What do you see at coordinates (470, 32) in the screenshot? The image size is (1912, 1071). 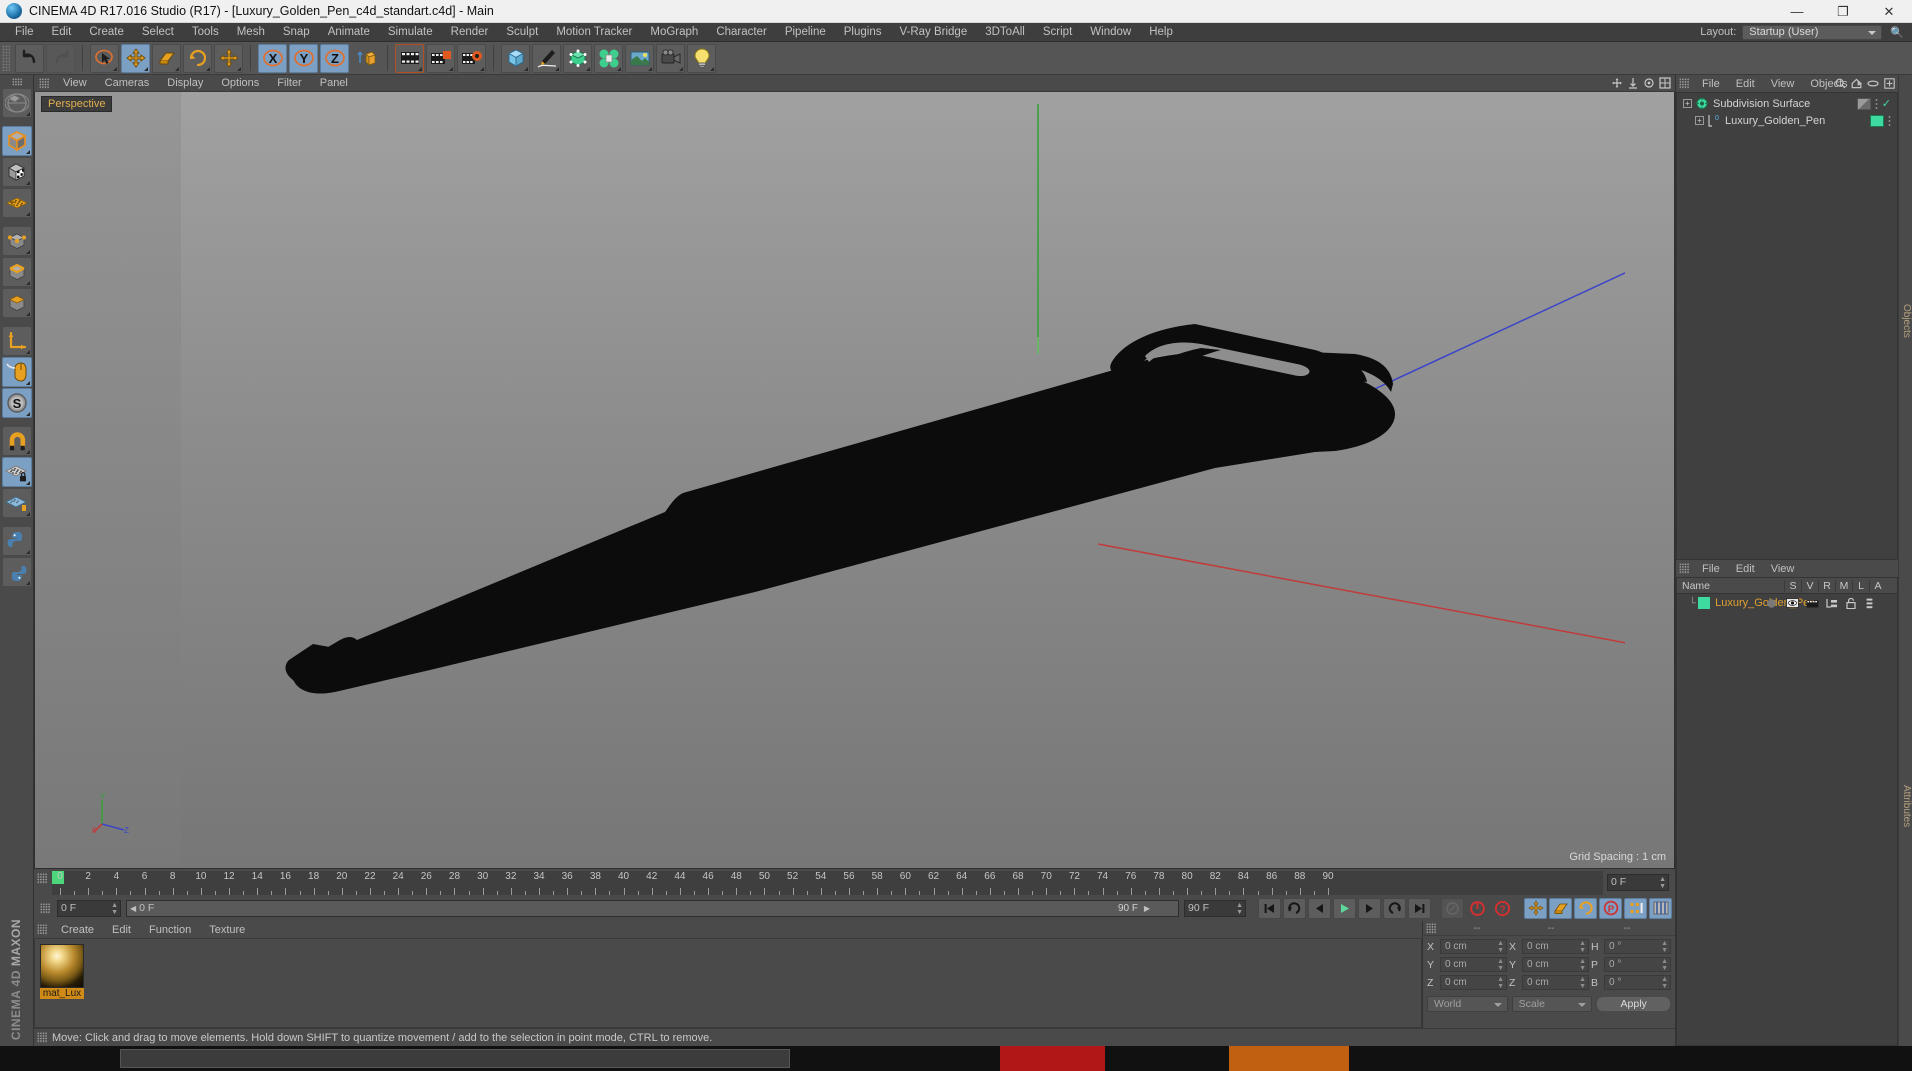 I see `menu-item-render: Render` at bounding box center [470, 32].